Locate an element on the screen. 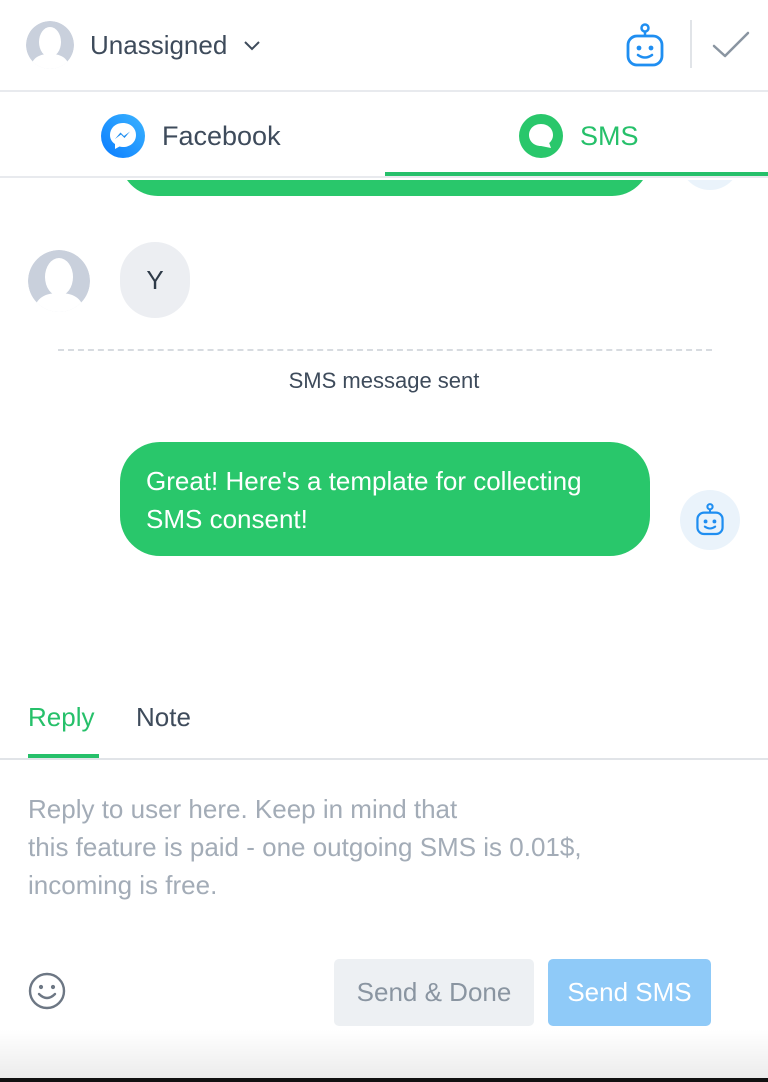  header-divider is located at coordinates (691, 44).